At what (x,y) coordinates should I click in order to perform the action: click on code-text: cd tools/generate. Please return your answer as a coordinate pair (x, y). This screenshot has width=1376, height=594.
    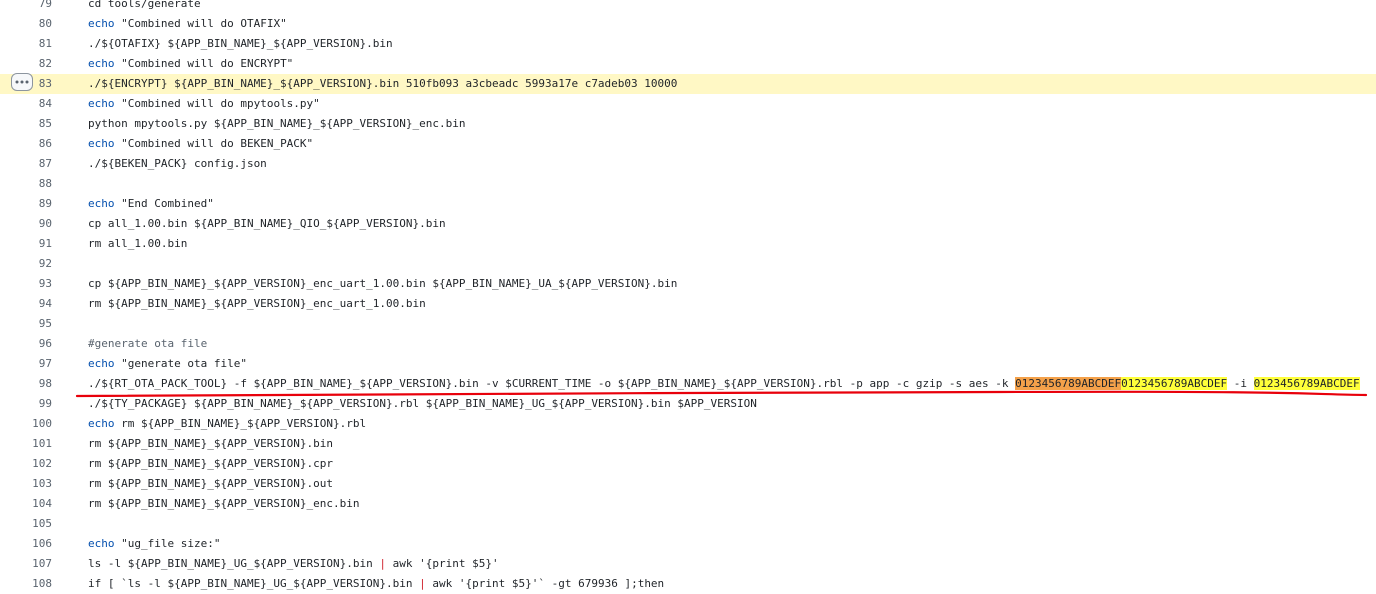
    Looking at the image, I should click on (144, 5).